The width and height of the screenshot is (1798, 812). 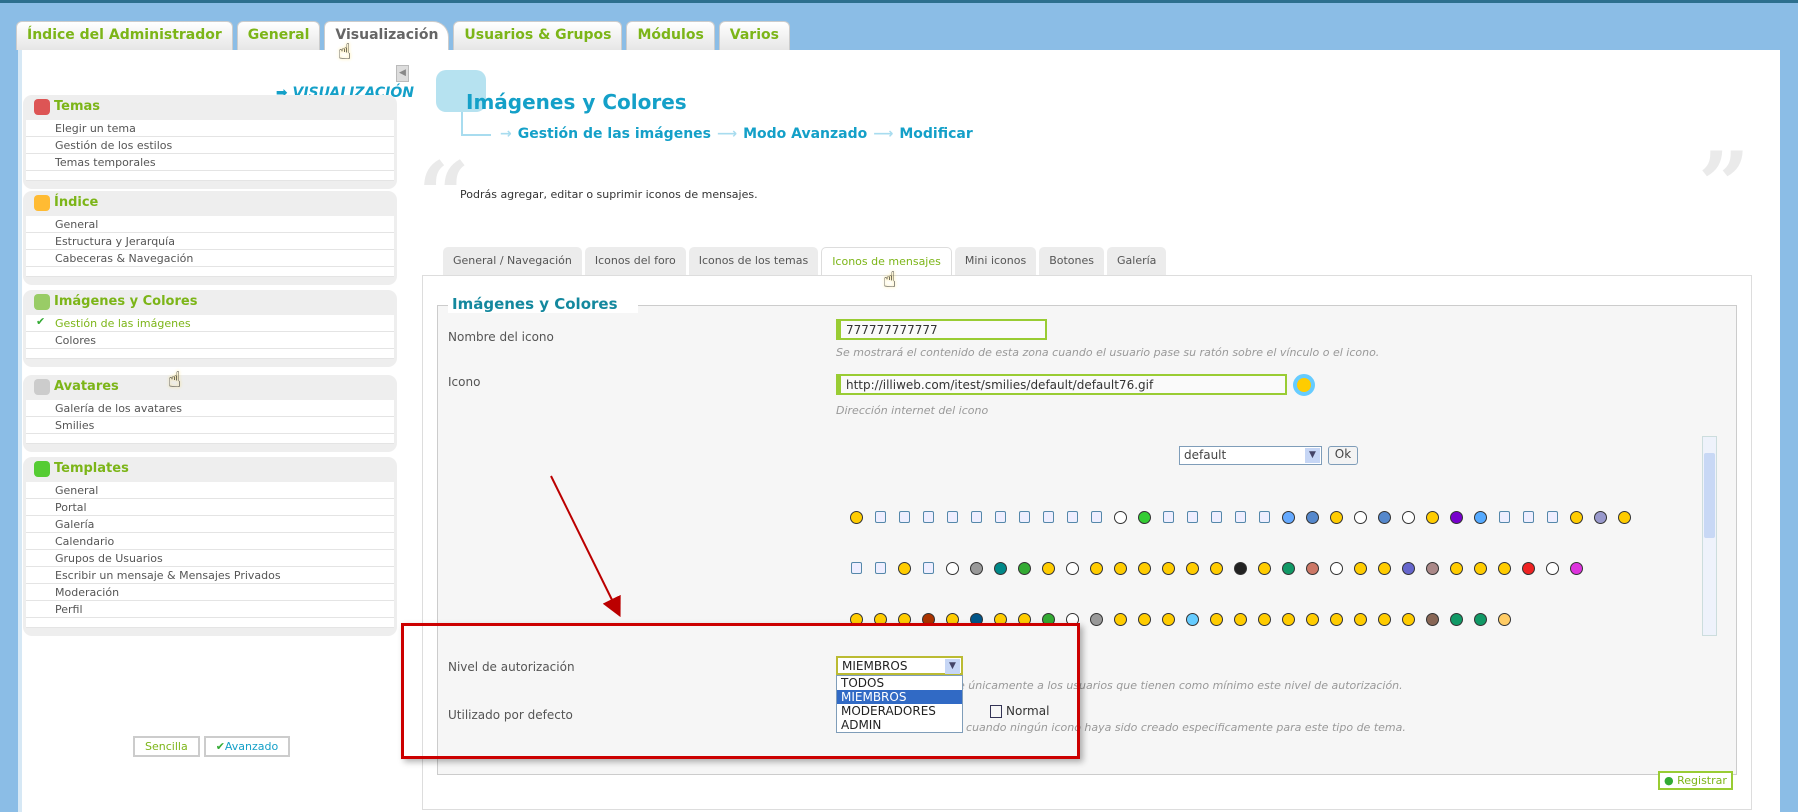 What do you see at coordinates (899, 683) in the screenshot?
I see `auth-level-option: TODOS` at bounding box center [899, 683].